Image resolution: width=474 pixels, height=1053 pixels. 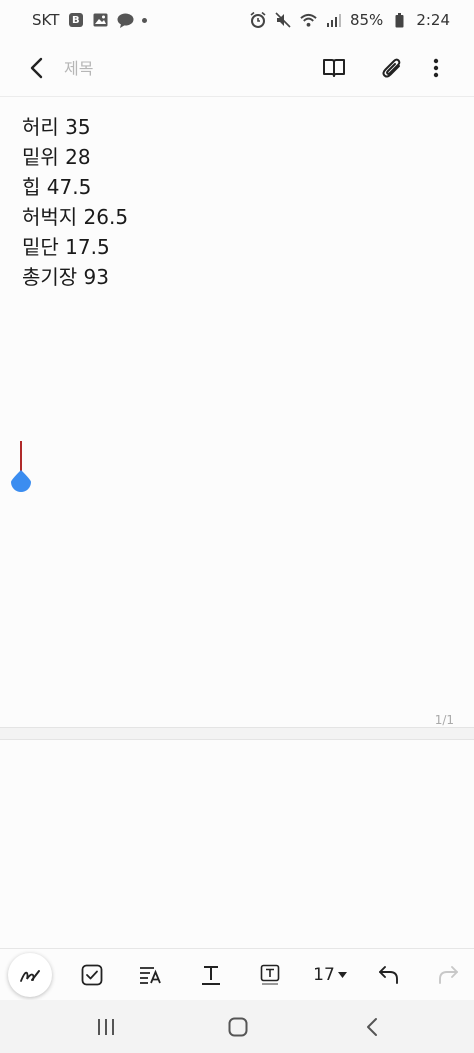 I want to click on back-arrow-icon, so click(x=36, y=68).